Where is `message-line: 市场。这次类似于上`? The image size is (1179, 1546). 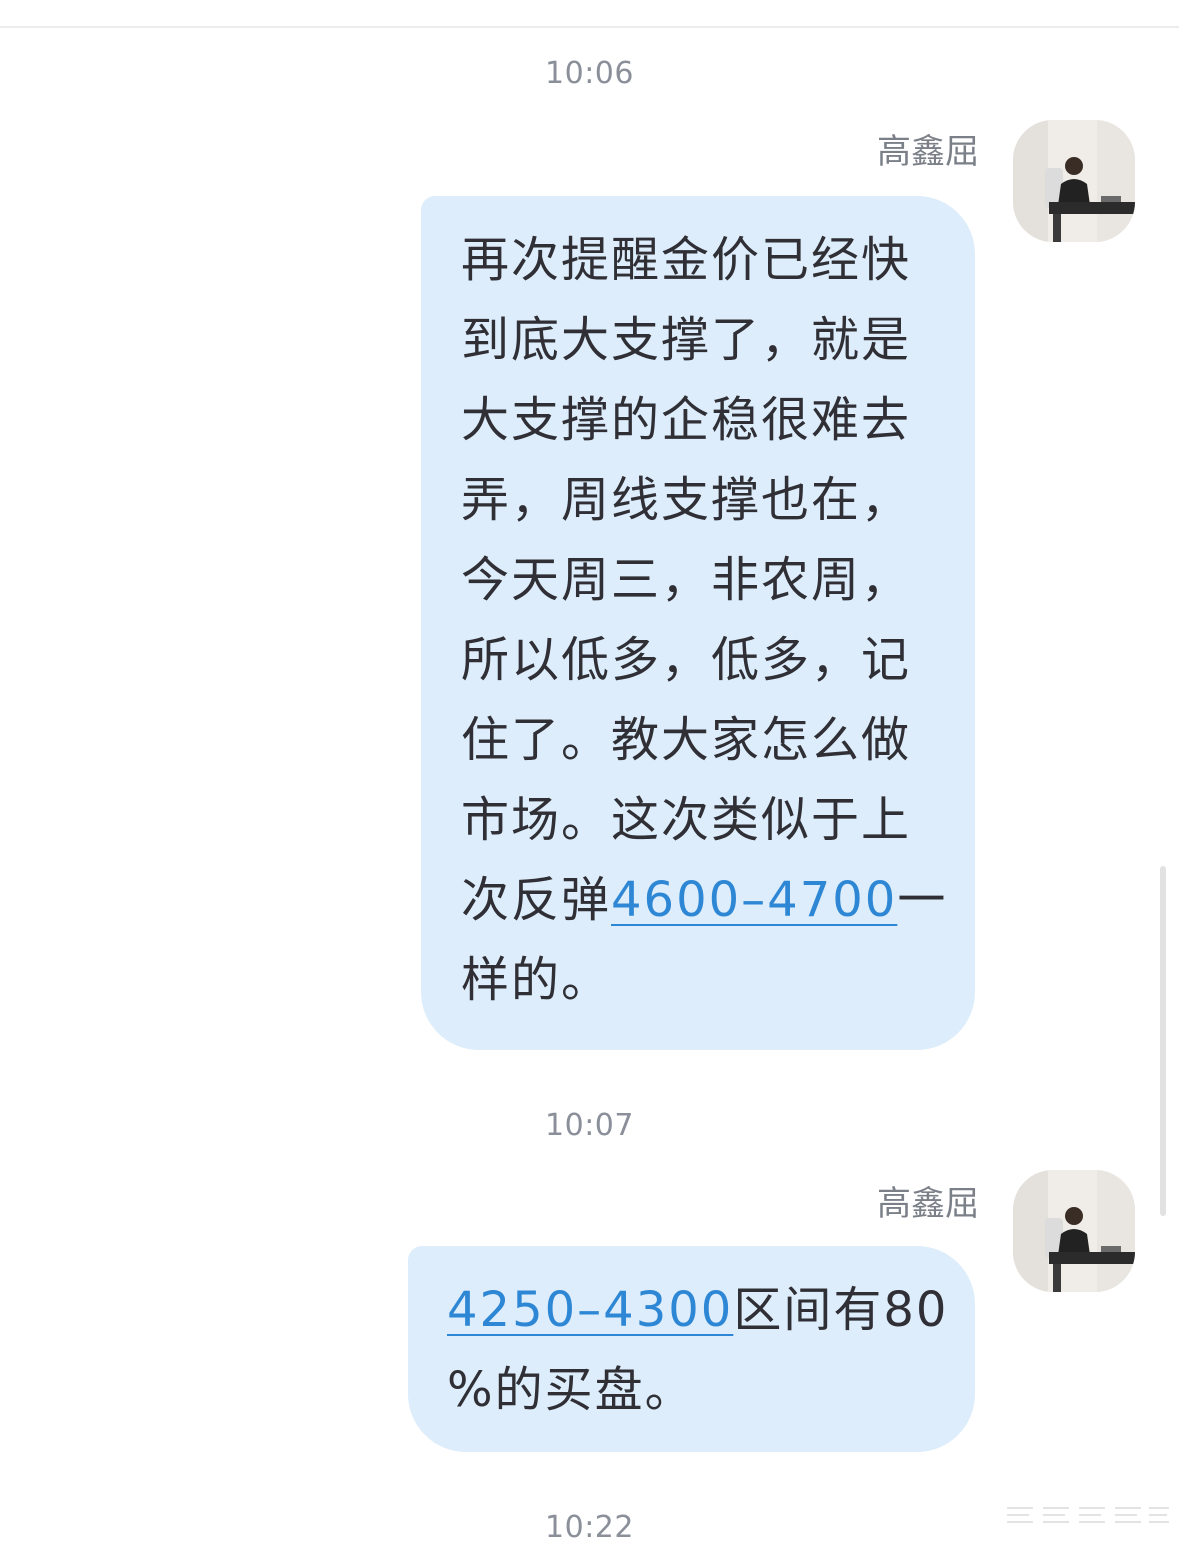 message-line: 市场。这次类似于上 is located at coordinates (708, 820).